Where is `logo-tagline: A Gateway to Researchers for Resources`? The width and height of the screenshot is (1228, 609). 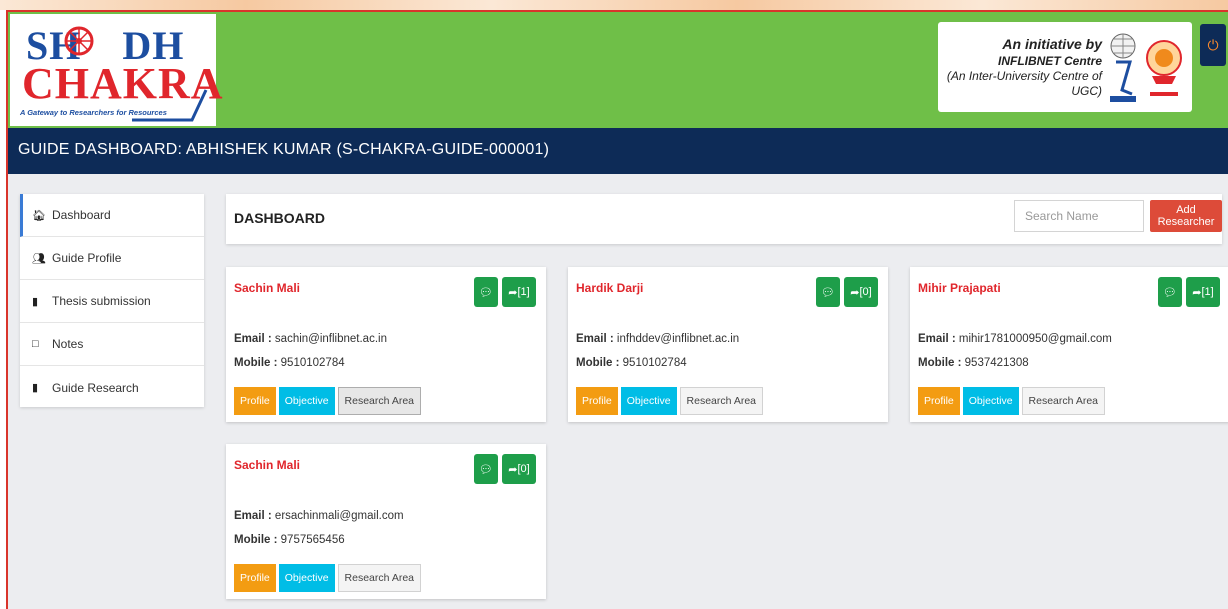 logo-tagline: A Gateway to Researchers for Resources is located at coordinates (93, 112).